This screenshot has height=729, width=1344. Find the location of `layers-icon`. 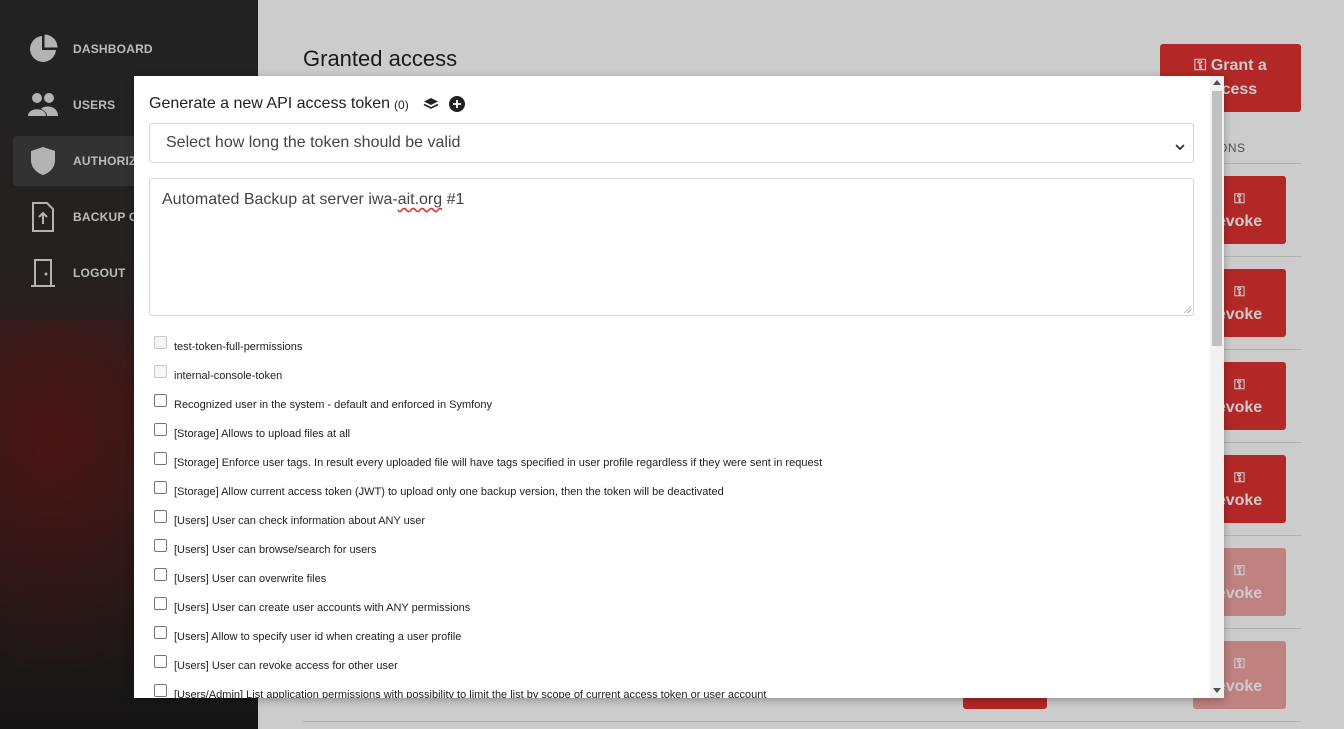

layers-icon is located at coordinates (431, 104).